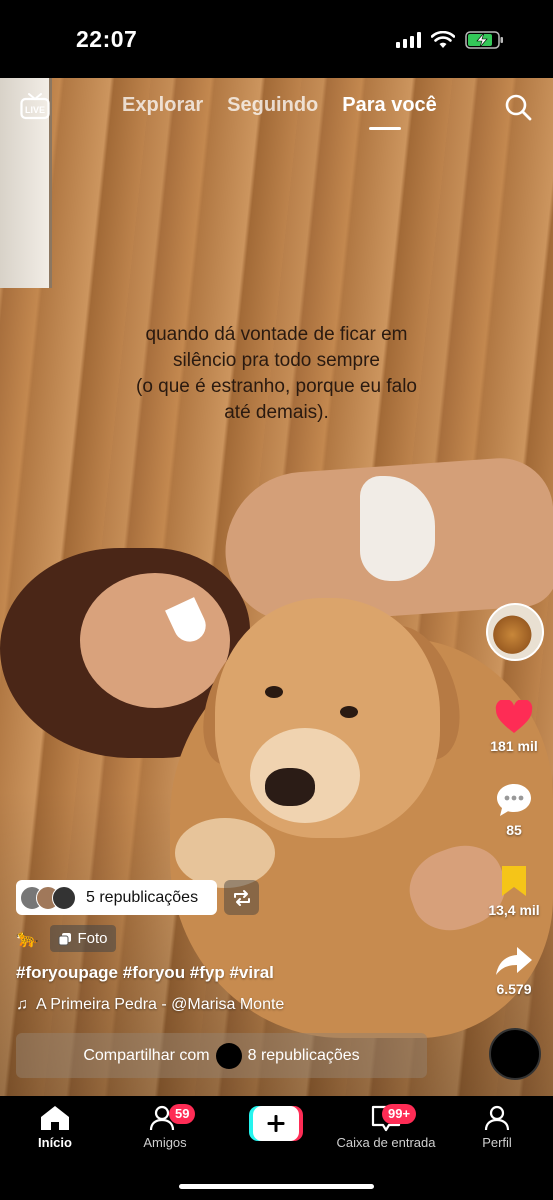 The image size is (553, 1200). What do you see at coordinates (386, 1127) in the screenshot?
I see `tab-caixa-de-entrada: Caixa de entrada 99+` at bounding box center [386, 1127].